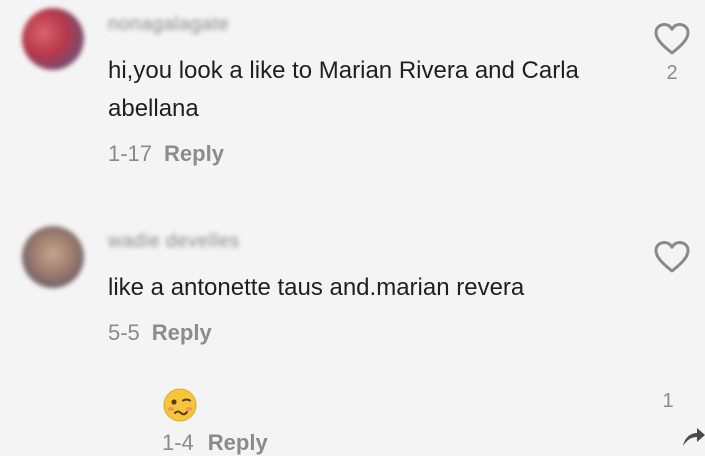 The height and width of the screenshot is (456, 705). I want to click on reply-date: 1-4, so click(178, 442).